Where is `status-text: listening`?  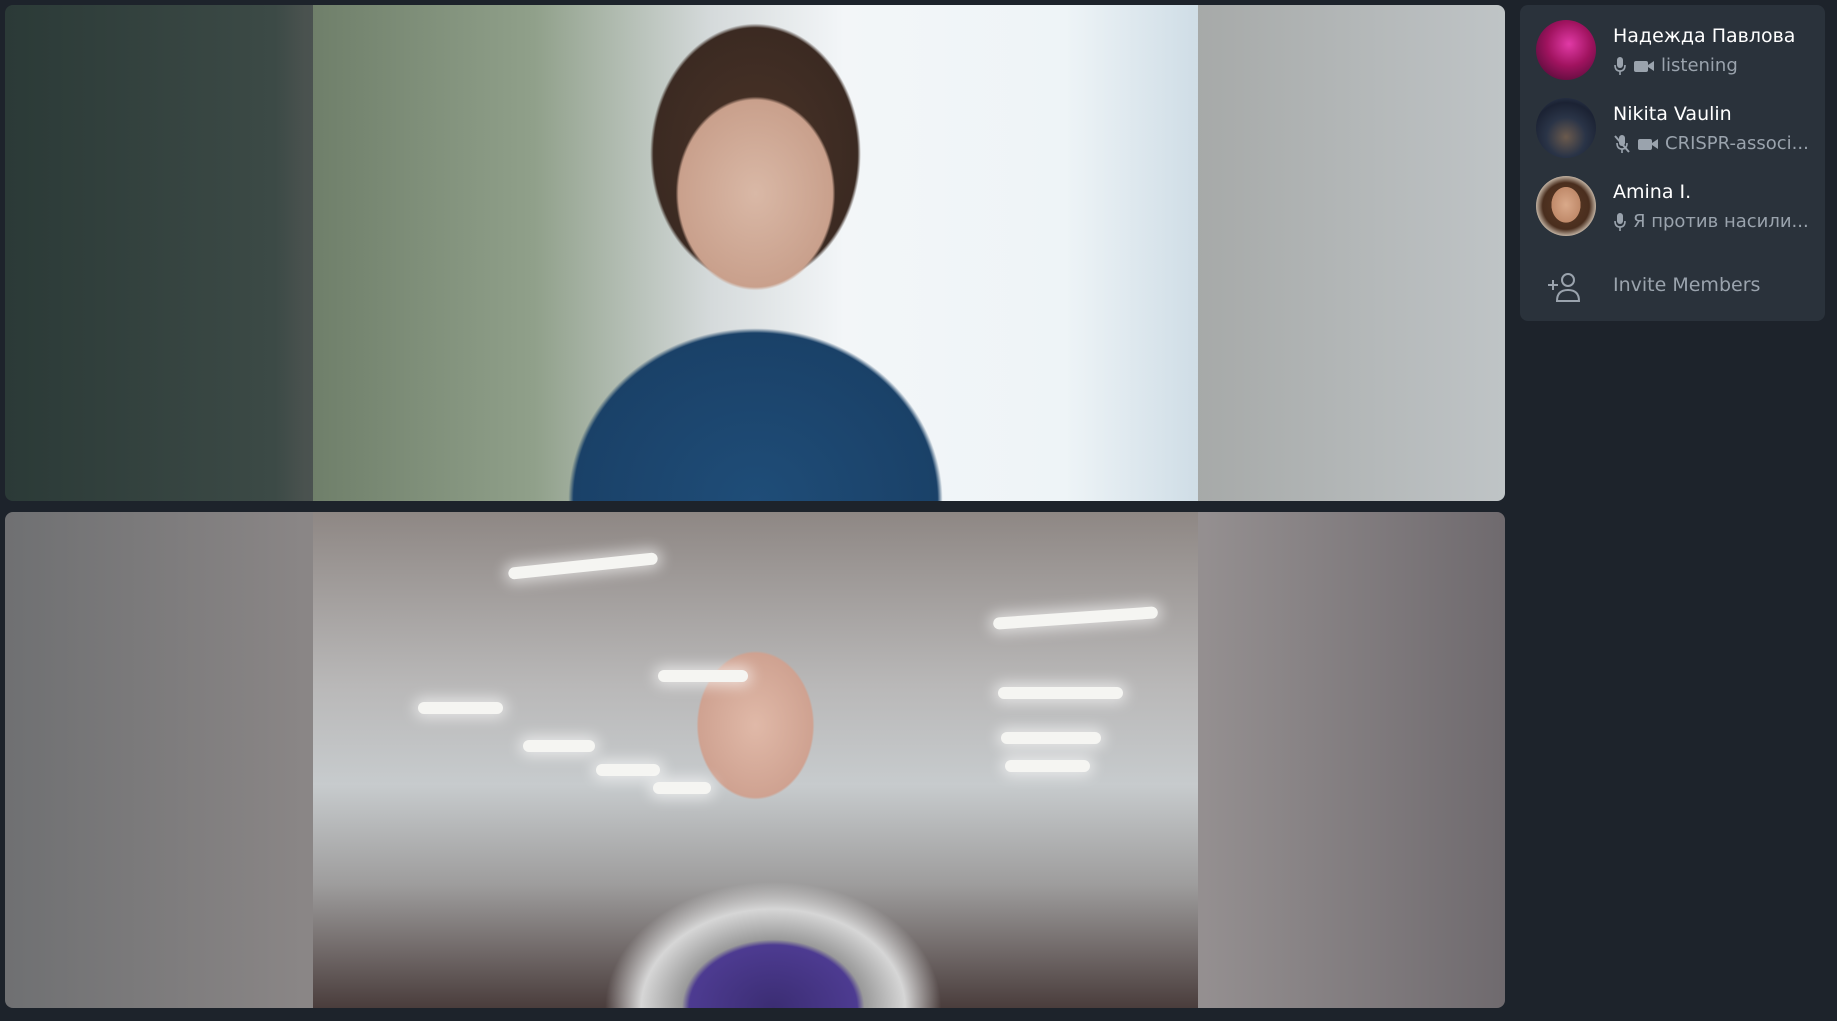
status-text: listening is located at coordinates (1699, 65).